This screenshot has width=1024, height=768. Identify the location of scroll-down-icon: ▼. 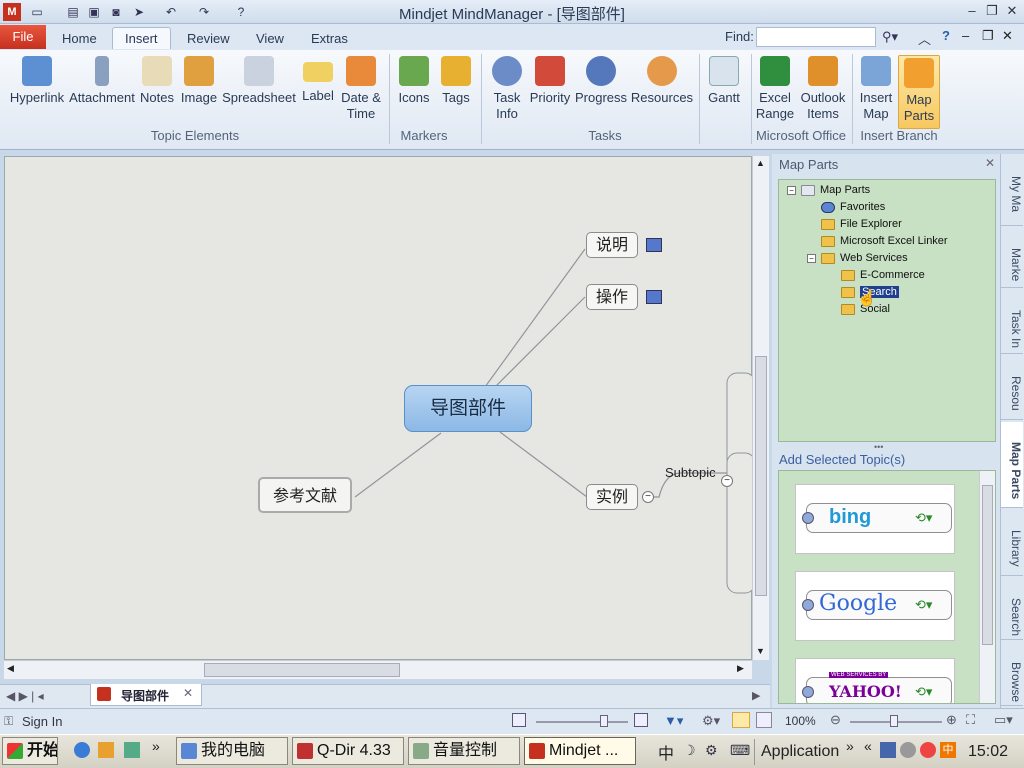
(760, 651).